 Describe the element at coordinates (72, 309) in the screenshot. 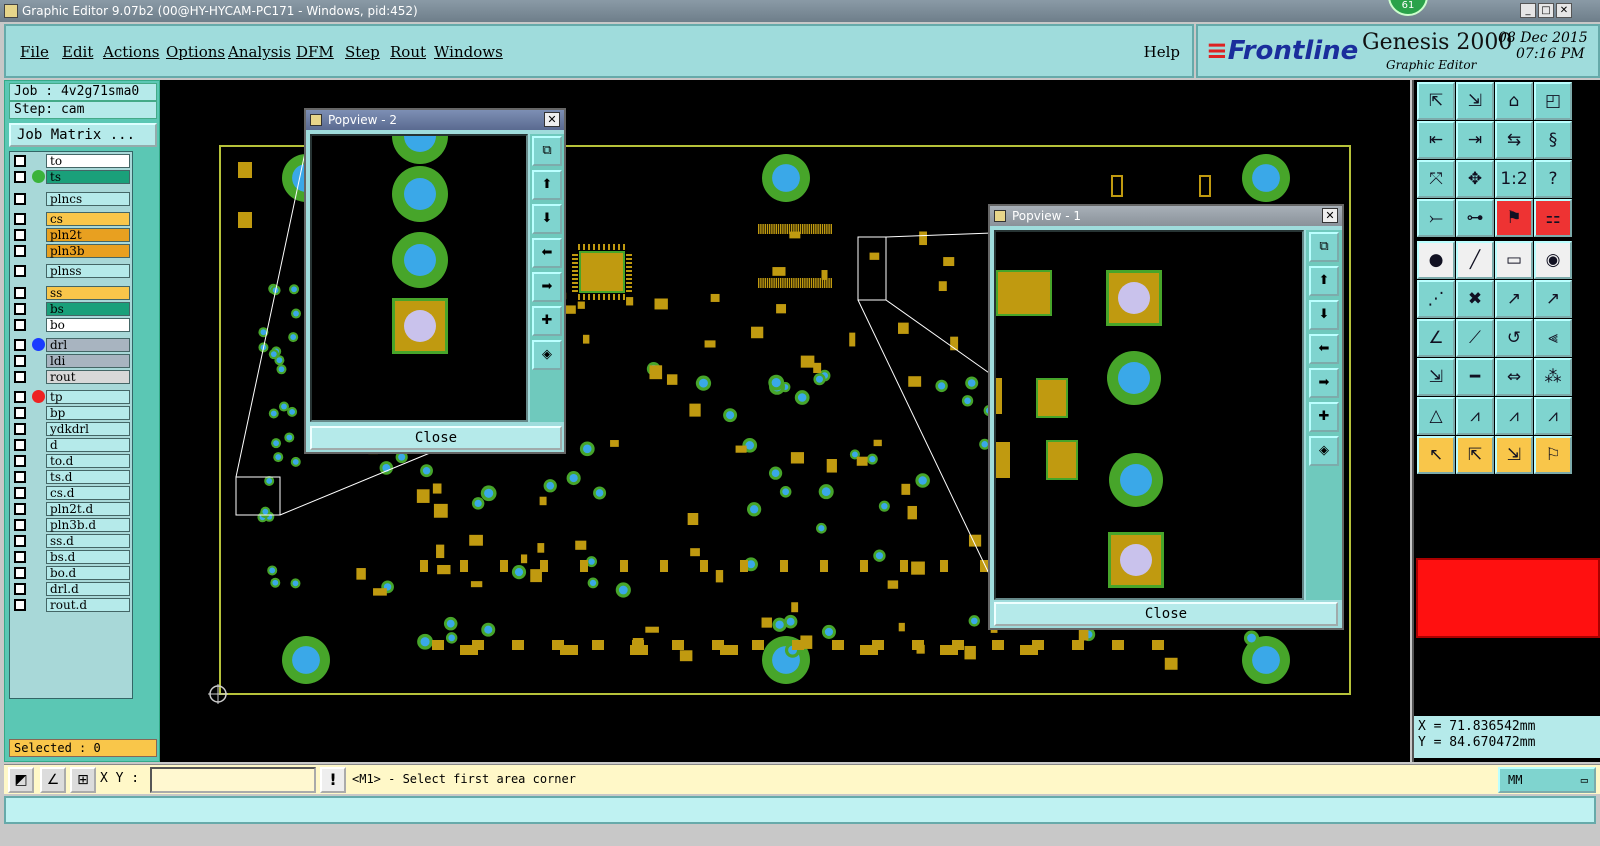

I see `layer-row-bs: bs` at that location.